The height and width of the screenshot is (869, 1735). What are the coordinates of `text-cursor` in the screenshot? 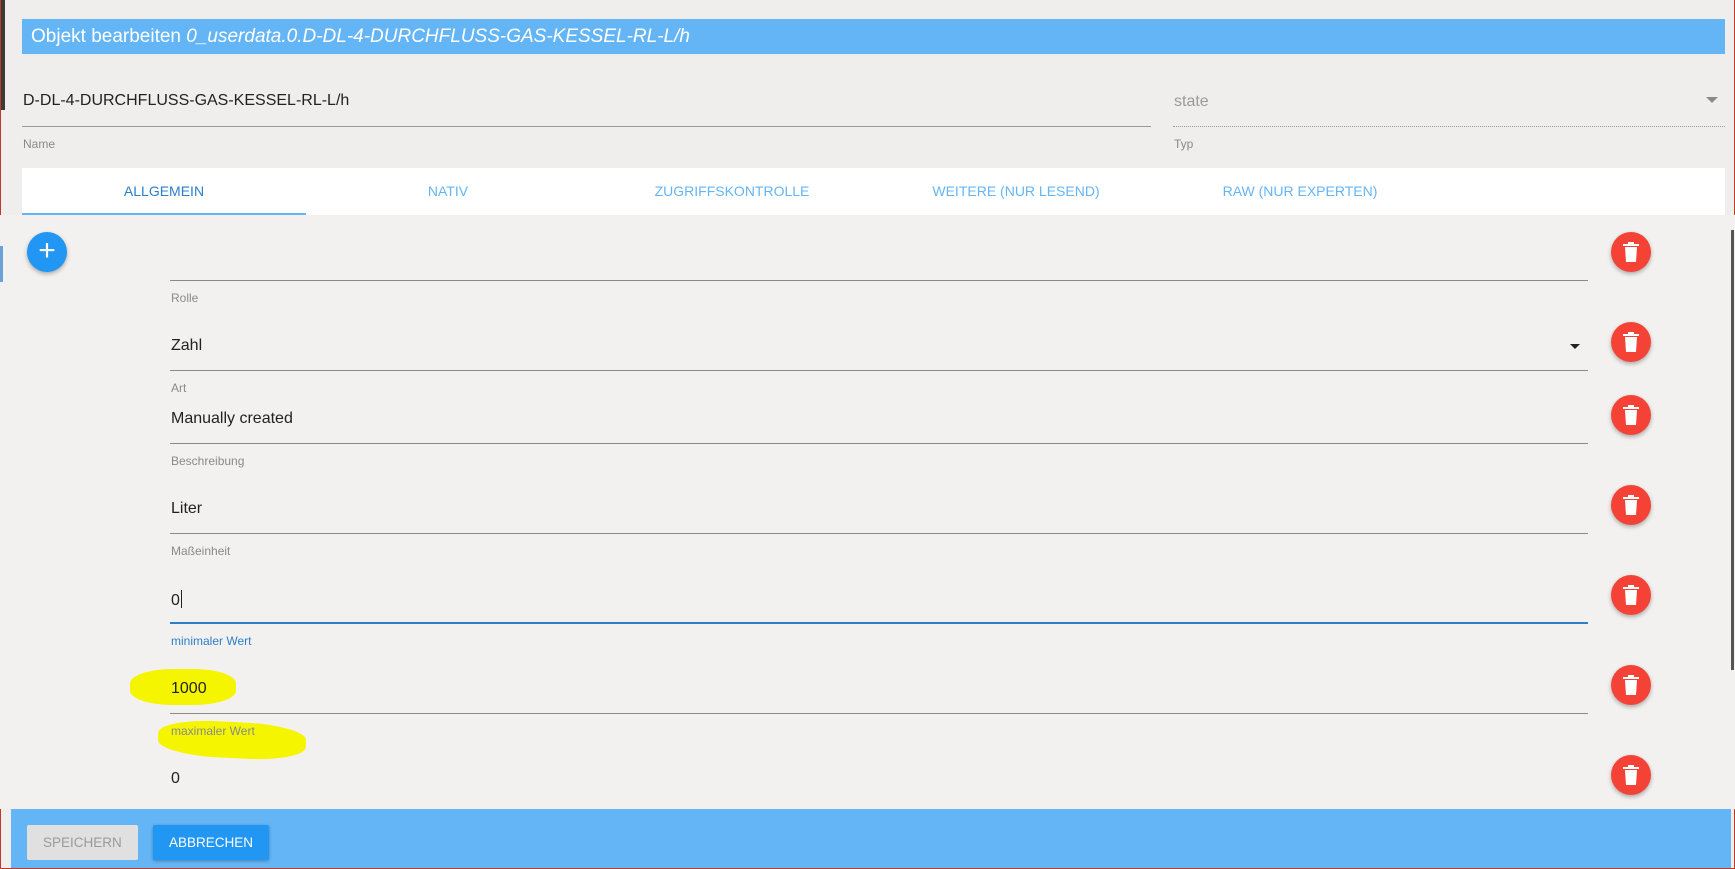 It's located at (181, 599).